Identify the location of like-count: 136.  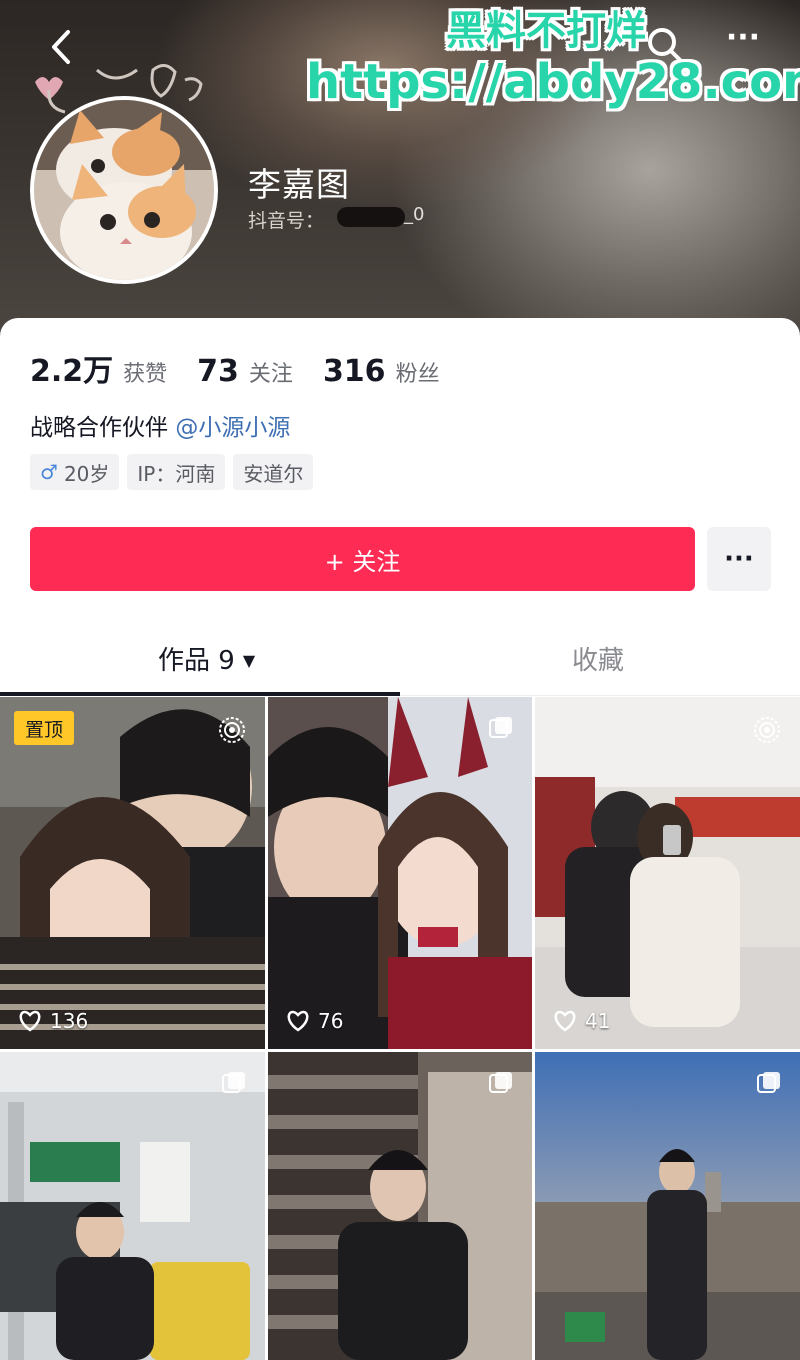
(53, 1021).